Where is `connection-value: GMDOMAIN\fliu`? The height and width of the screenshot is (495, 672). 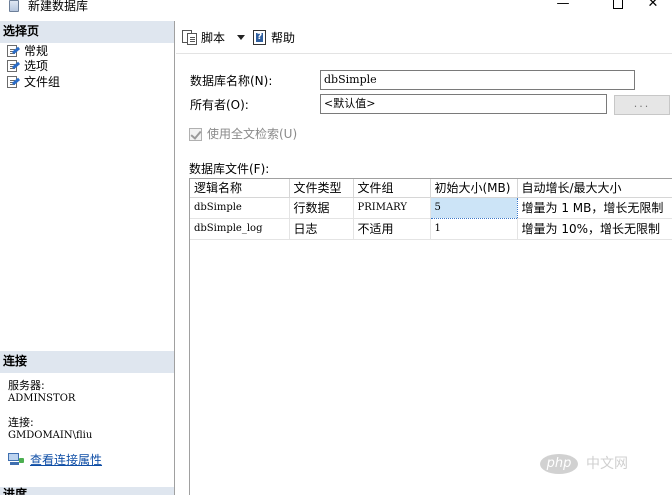 connection-value: GMDOMAIN\fliu is located at coordinates (50, 435).